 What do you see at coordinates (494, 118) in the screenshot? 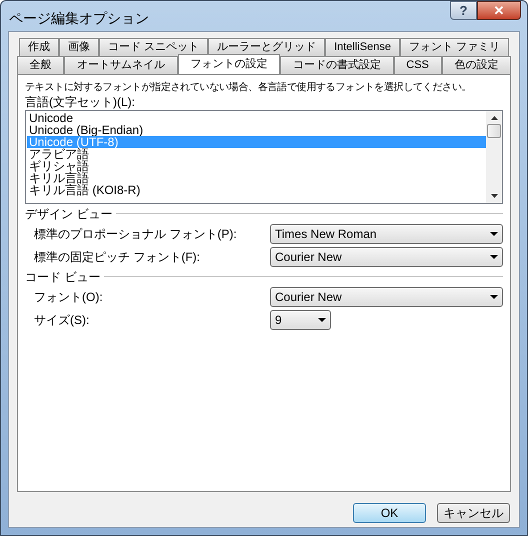
I see `scroll-up-icon` at bounding box center [494, 118].